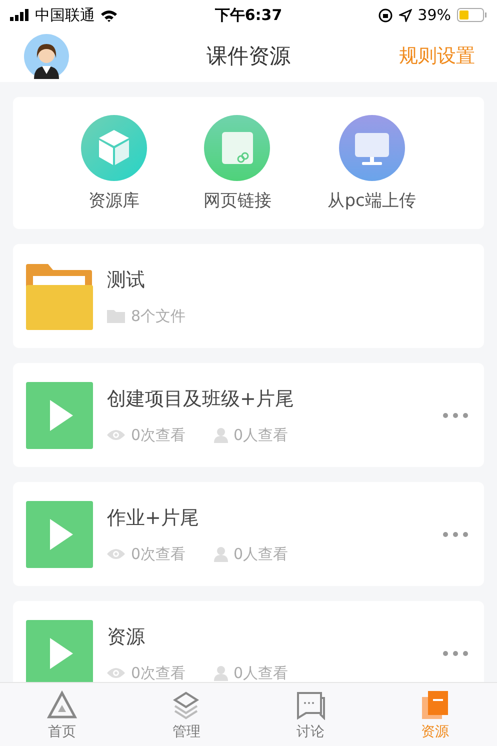  I want to click on folder-card: 测试 8个文件, so click(248, 296).